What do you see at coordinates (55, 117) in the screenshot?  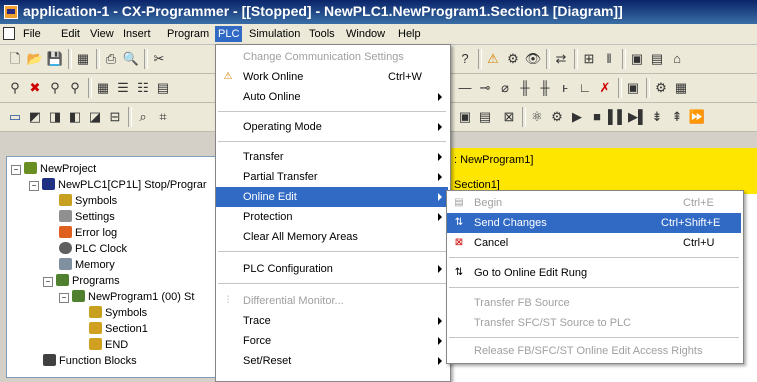 I see `output-icon: ◨` at bounding box center [55, 117].